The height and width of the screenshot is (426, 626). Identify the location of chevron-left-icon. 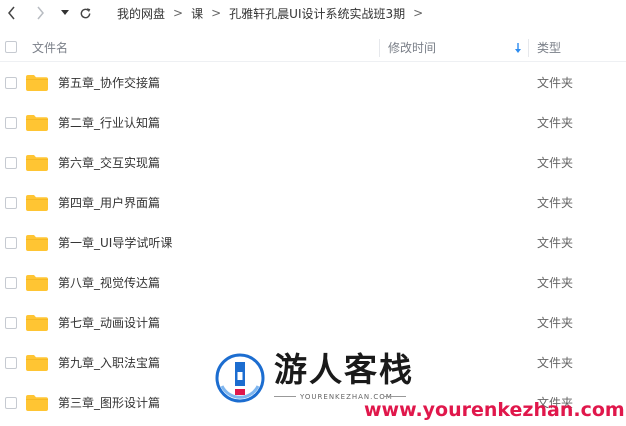
(12, 13).